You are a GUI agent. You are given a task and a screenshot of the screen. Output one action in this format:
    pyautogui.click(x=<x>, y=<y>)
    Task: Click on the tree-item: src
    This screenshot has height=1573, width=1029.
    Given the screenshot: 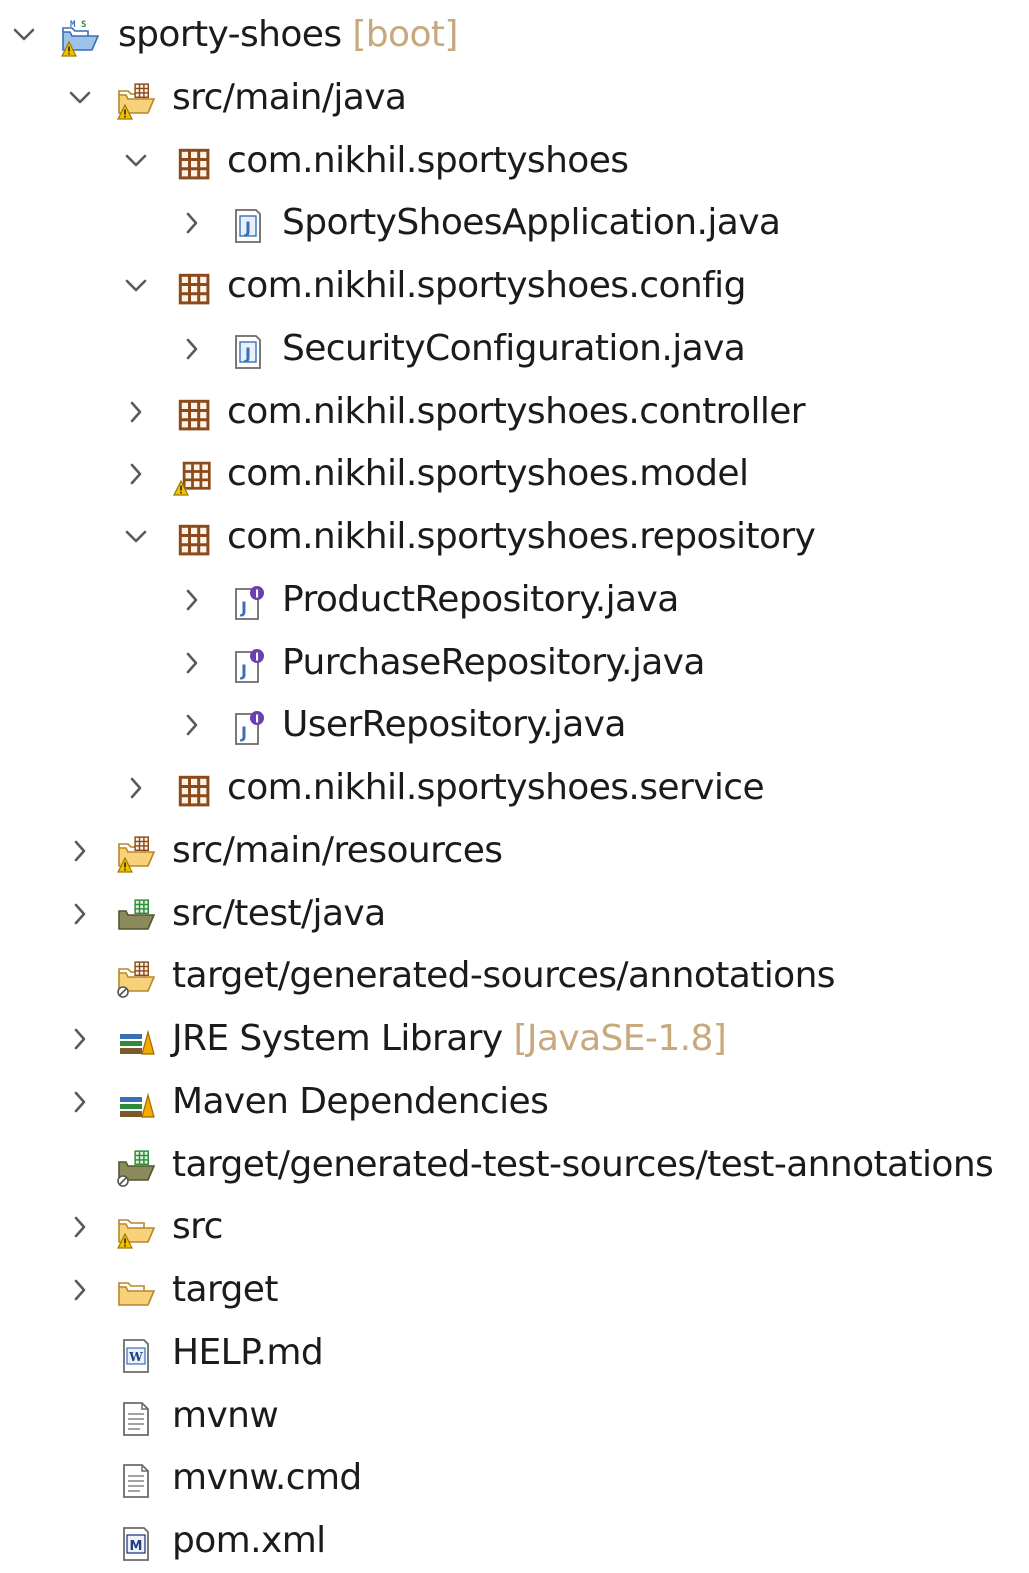 What is the action you would take?
    pyautogui.click(x=514, y=1227)
    